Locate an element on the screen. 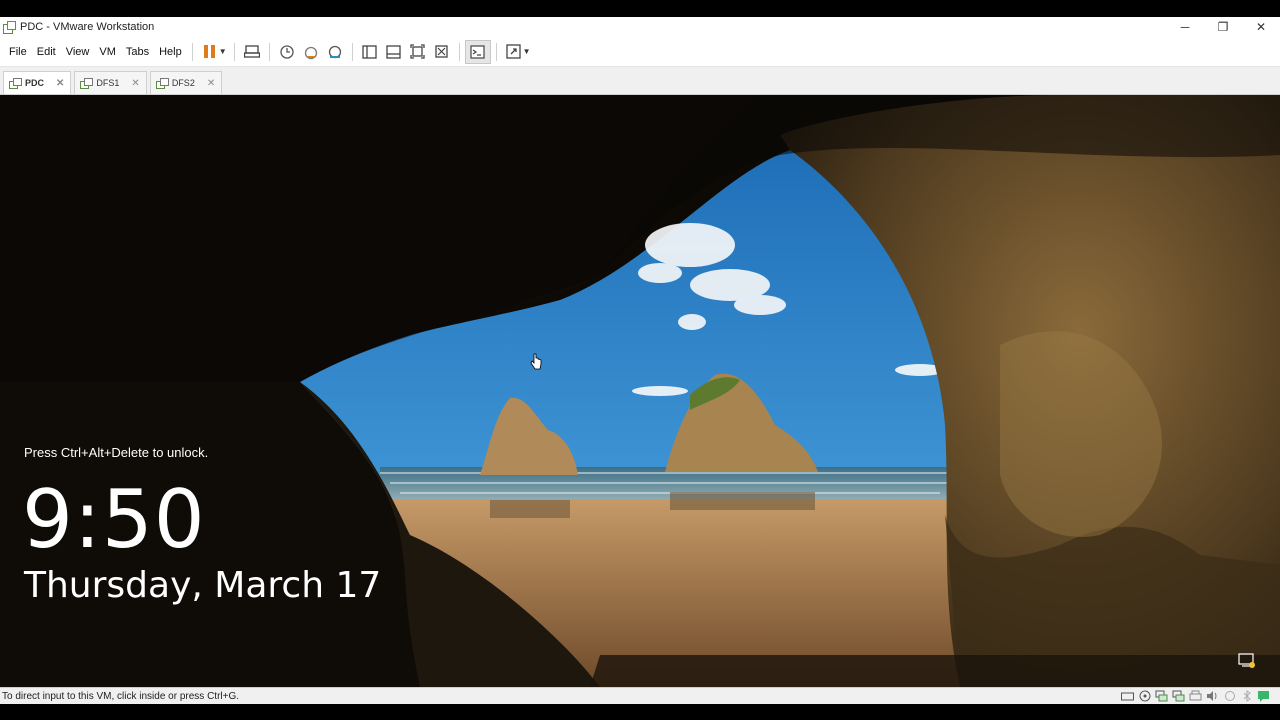 The image size is (1280, 720). restore-button: ❐ is located at coordinates (1223, 27).